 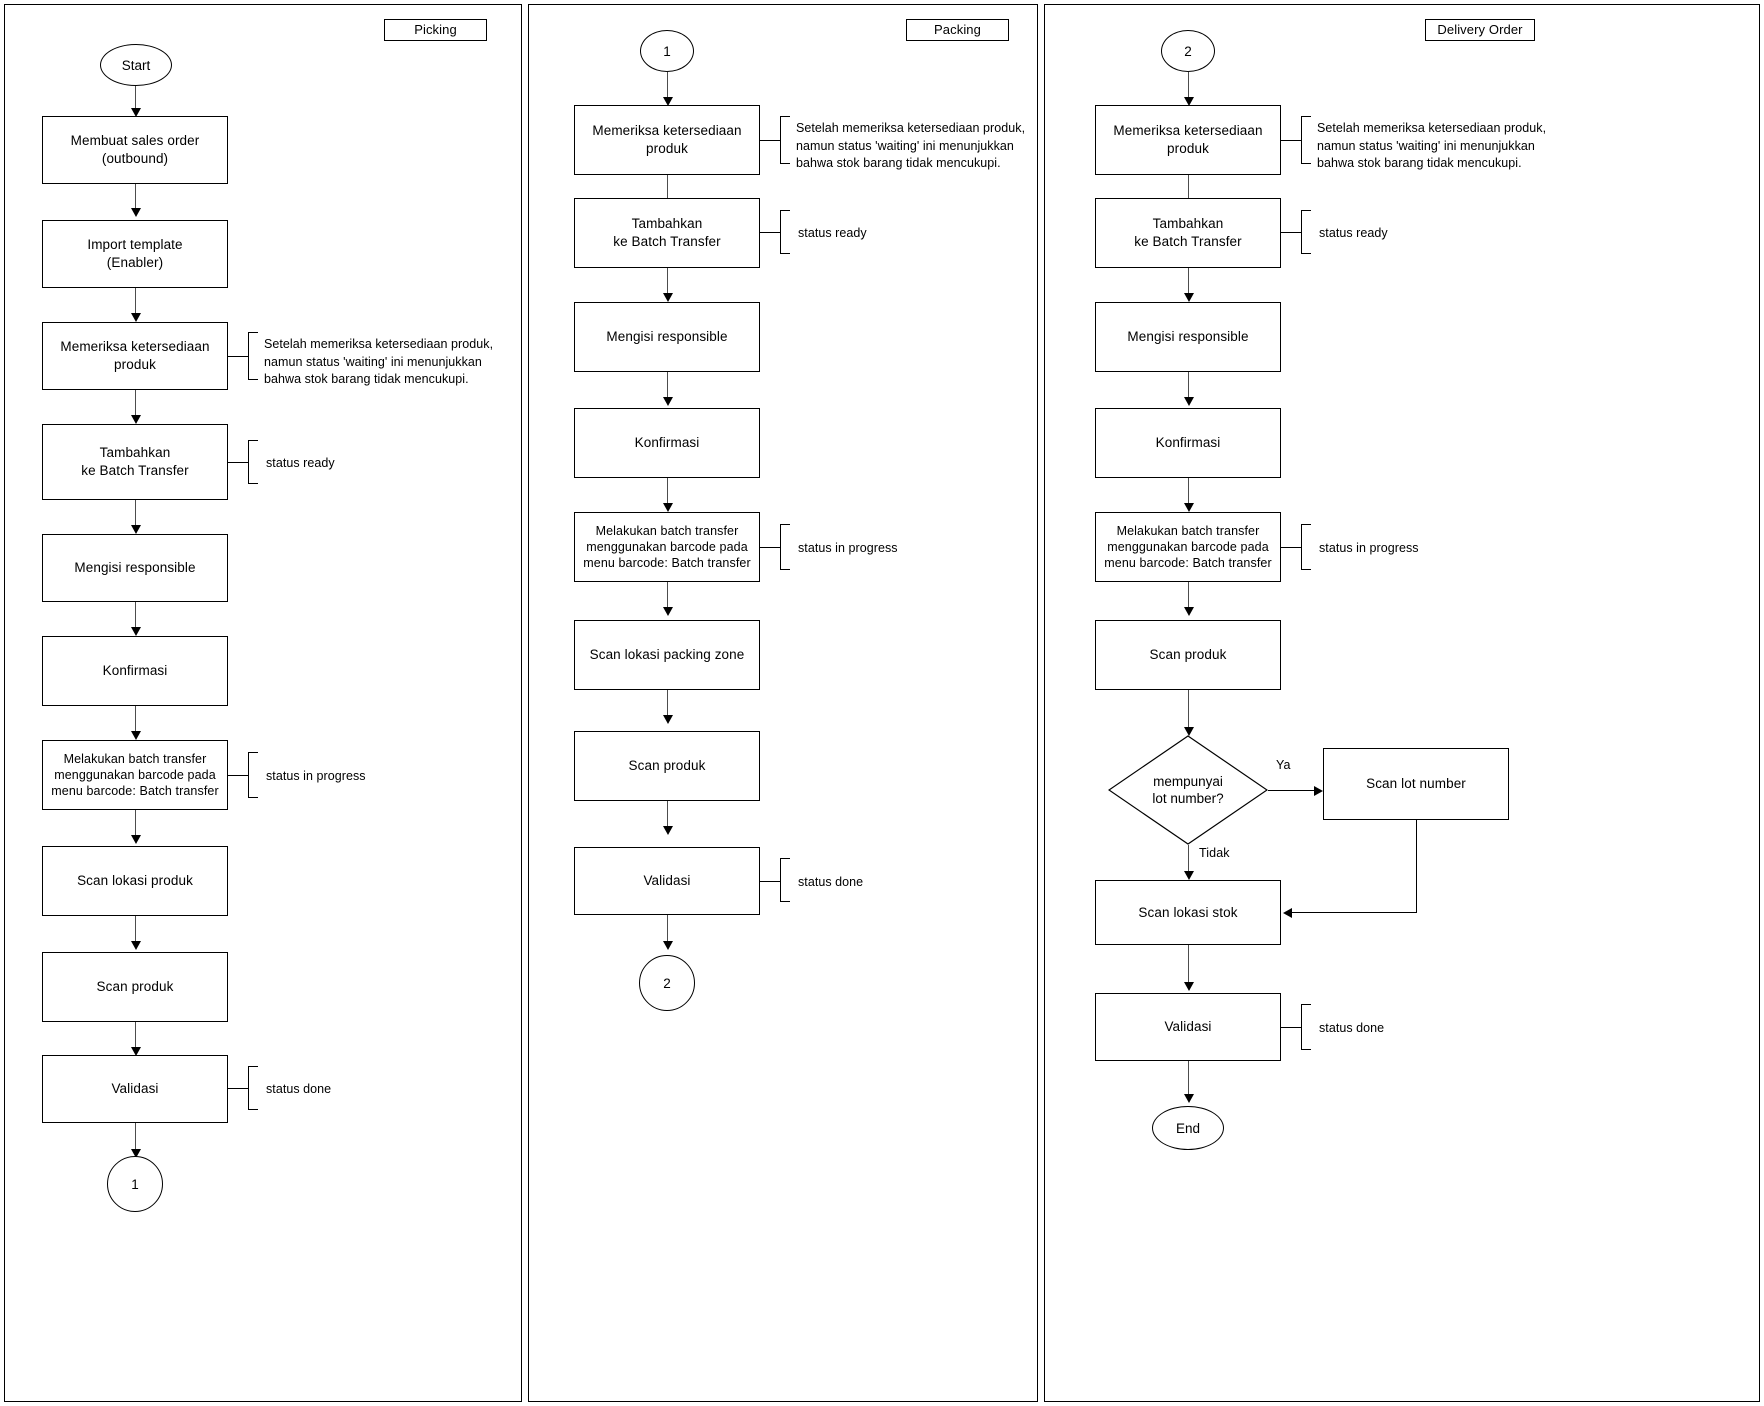 I want to click on delivery-node-tambahkan-batch-transfer: Tambahkan ke Batch Transfer, so click(x=1188, y=233).